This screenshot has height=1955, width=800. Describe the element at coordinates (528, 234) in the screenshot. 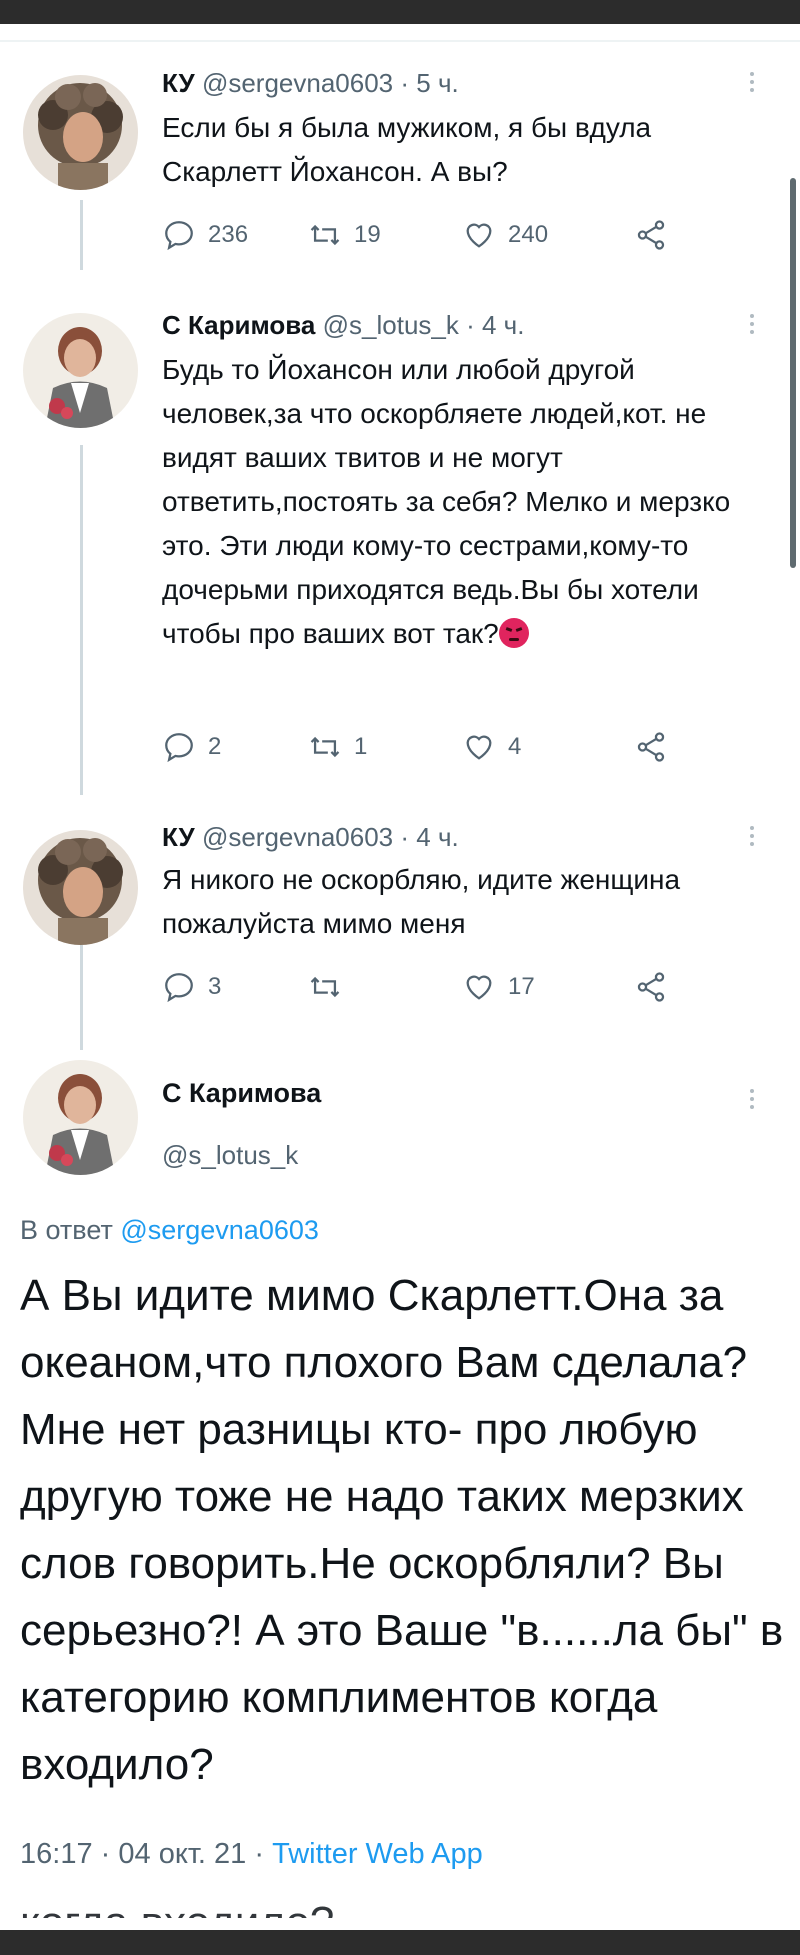

I see `like-count: 240` at that location.